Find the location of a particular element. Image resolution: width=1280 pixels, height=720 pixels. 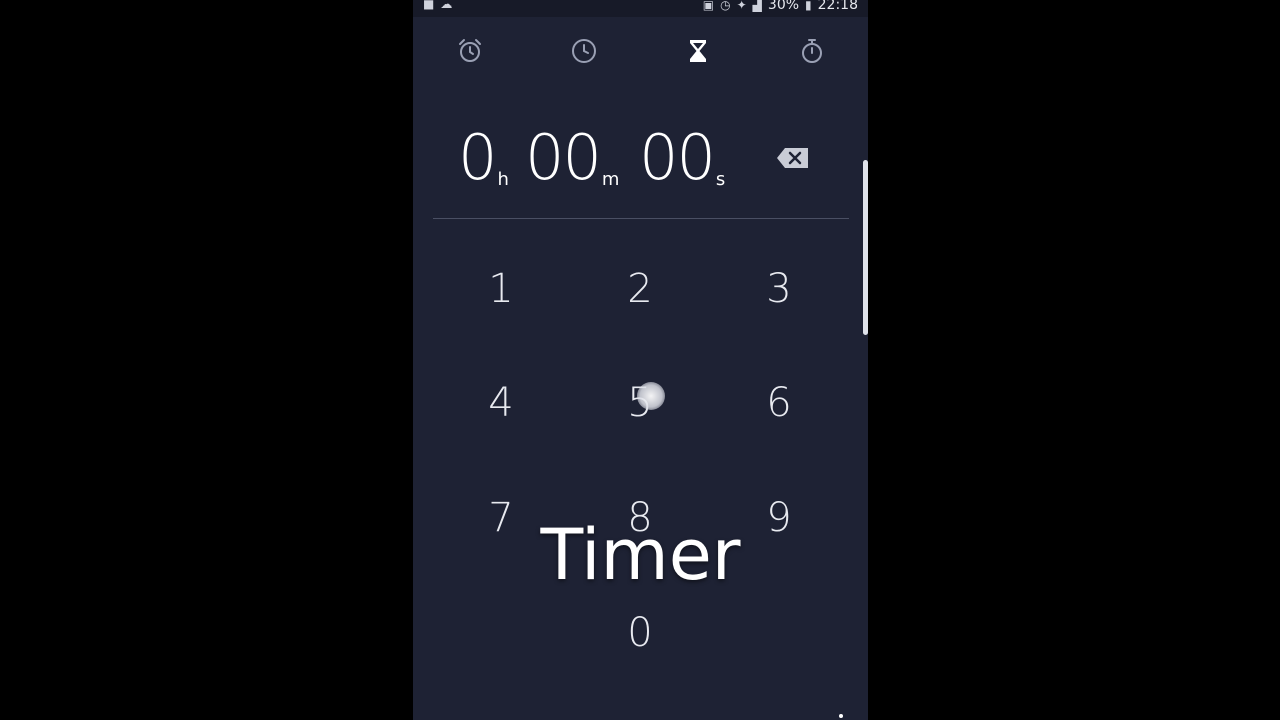

hours-unit: h is located at coordinates (503, 179).